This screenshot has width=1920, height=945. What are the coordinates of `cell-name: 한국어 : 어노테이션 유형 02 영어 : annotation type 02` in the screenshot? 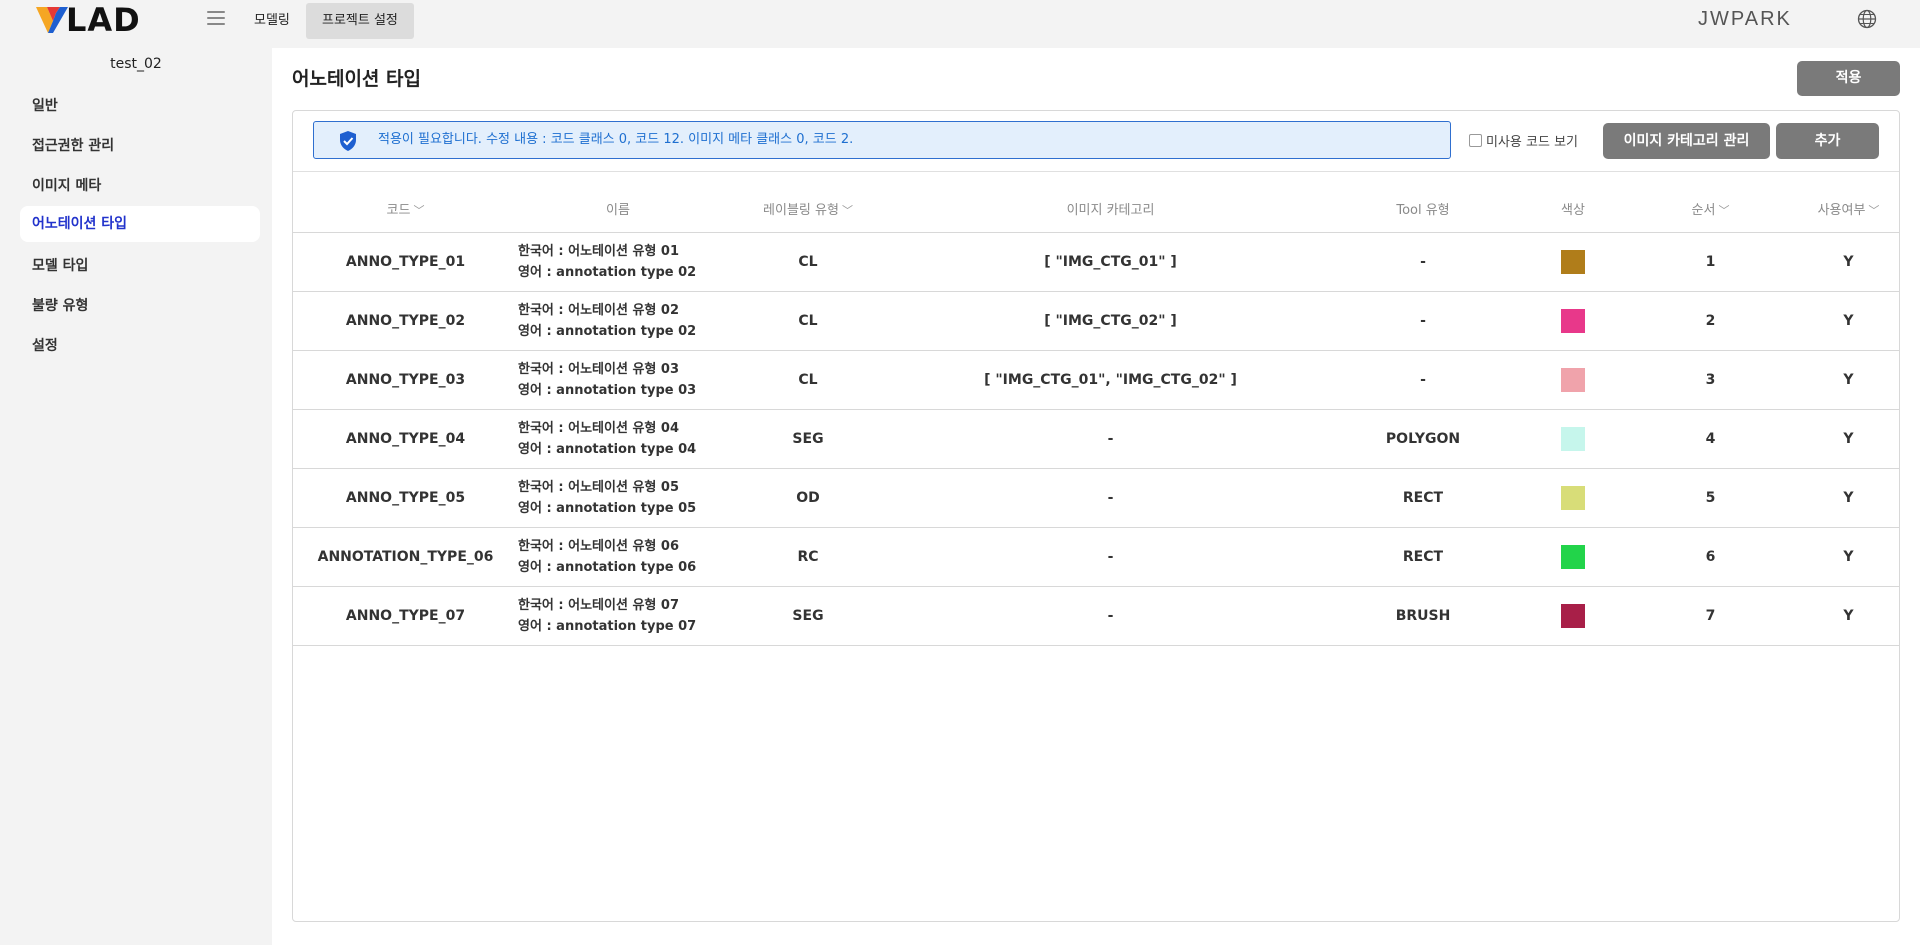 It's located at (618, 321).